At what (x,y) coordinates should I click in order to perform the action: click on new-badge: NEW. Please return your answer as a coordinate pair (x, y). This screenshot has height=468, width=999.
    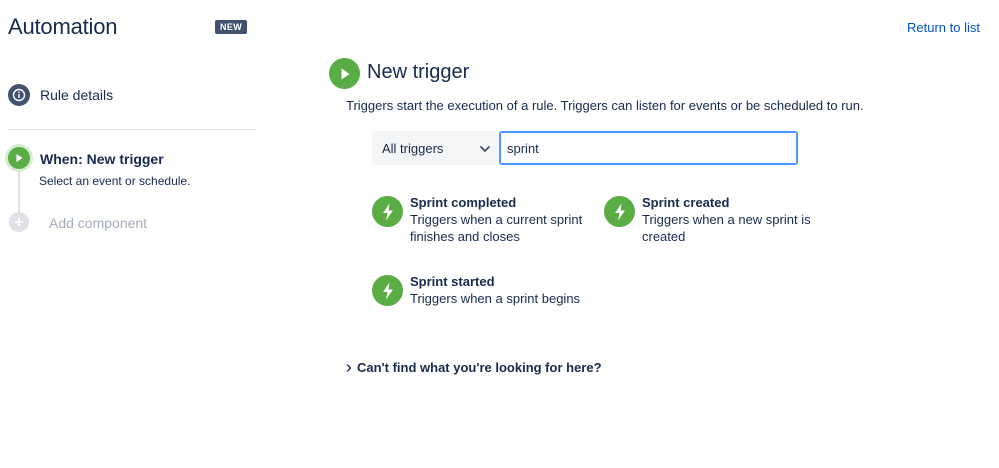
    Looking at the image, I should click on (231, 27).